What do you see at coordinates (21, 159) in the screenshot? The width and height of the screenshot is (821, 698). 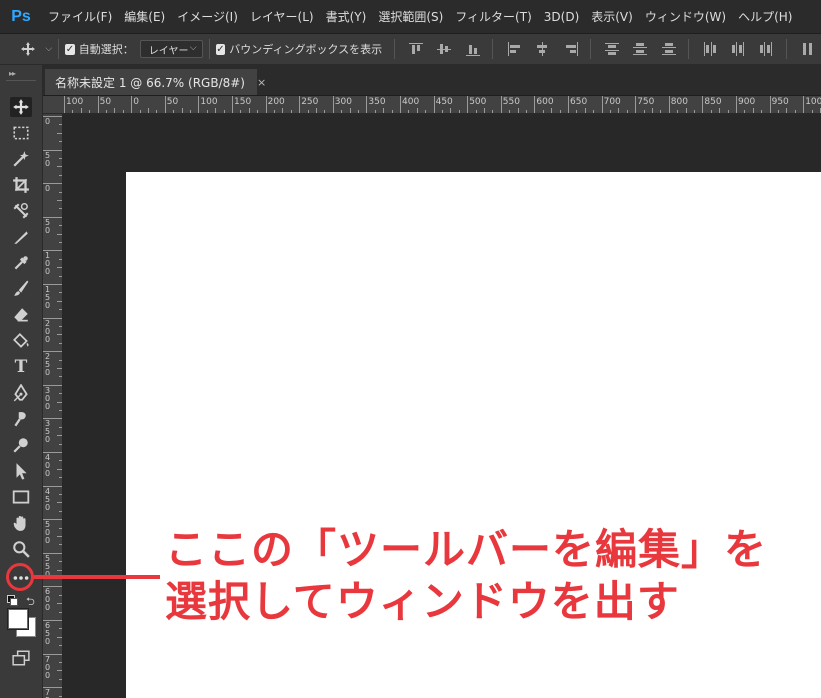 I see `magic-wand-tool-icon` at bounding box center [21, 159].